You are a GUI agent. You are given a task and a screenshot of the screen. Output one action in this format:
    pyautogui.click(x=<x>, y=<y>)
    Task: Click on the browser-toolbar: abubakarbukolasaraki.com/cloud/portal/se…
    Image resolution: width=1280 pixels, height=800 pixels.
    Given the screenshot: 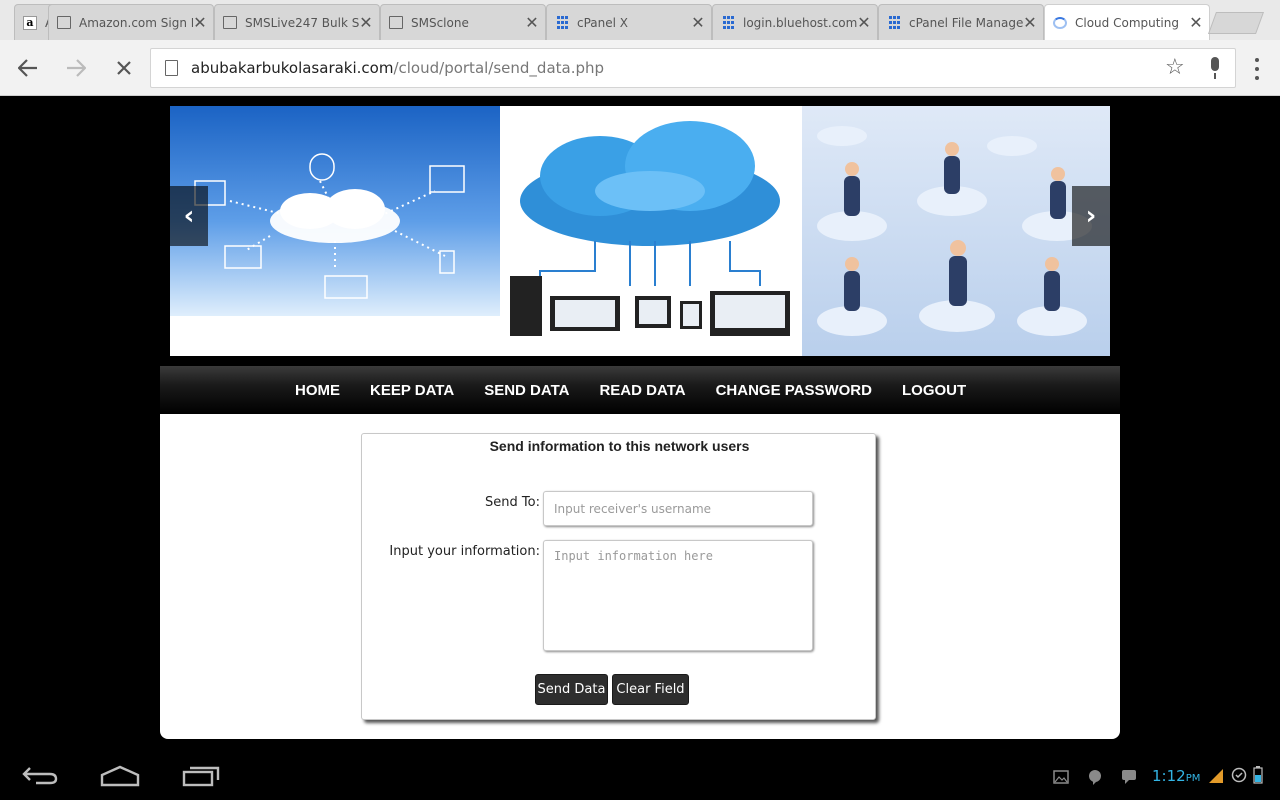 What is the action you would take?
    pyautogui.click(x=640, y=68)
    